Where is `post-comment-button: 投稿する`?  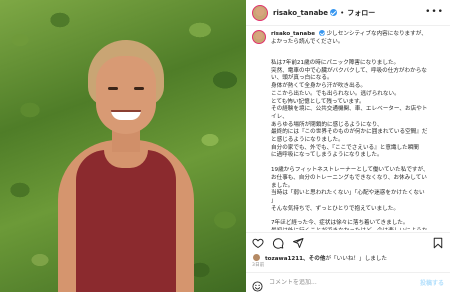
post-comment-button: 投稿する is located at coordinates (432, 282).